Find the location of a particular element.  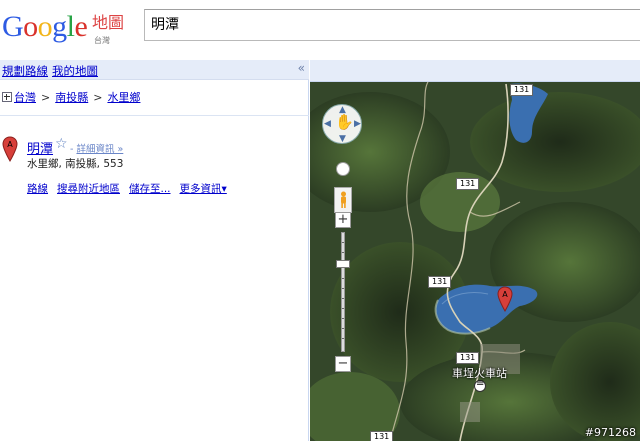

pegman-figure-icon is located at coordinates (343, 199).